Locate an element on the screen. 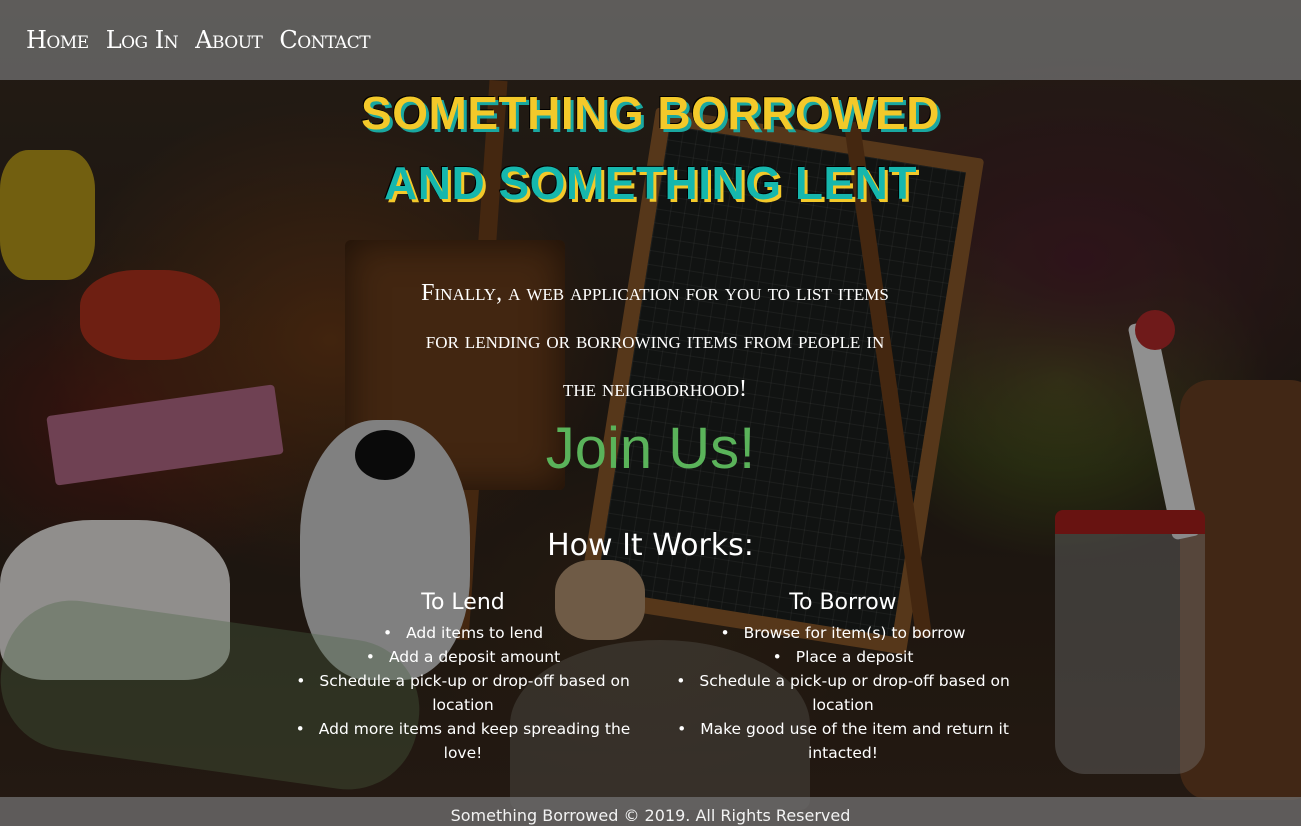 Image resolution: width=1301 pixels, height=826 pixels. list-item: Add items to lend is located at coordinates (463, 633).